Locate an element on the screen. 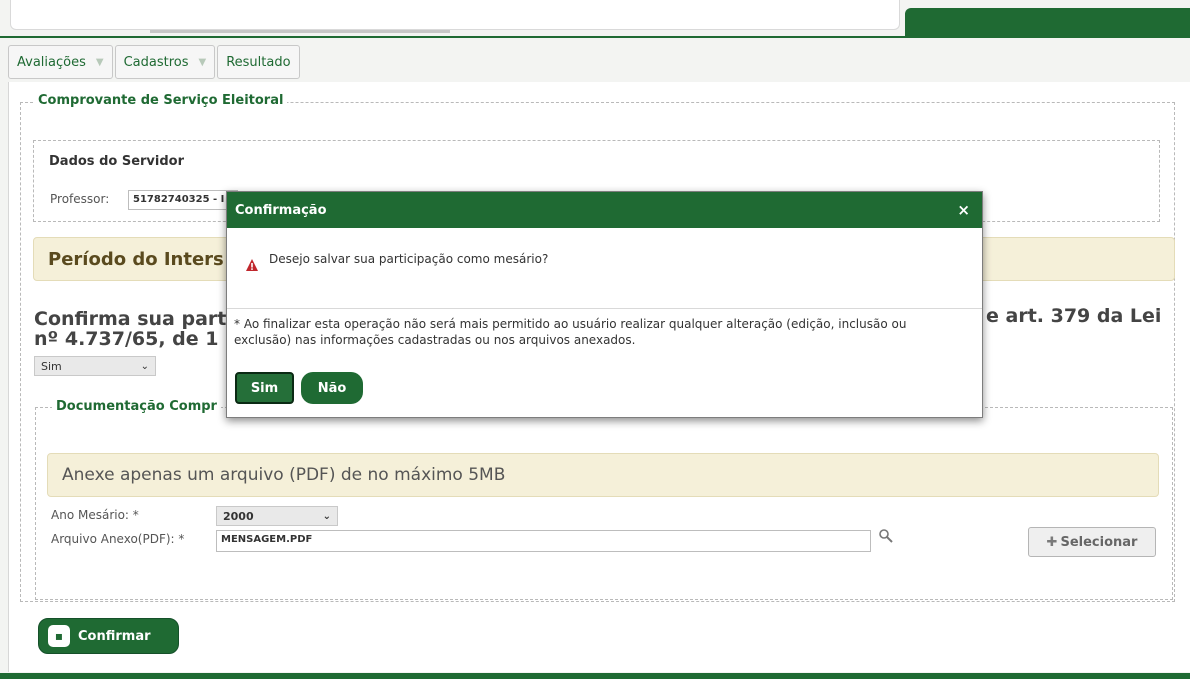 Image resolution: width=1190 pixels, height=679 pixels. header-white-box is located at coordinates (455, 15).